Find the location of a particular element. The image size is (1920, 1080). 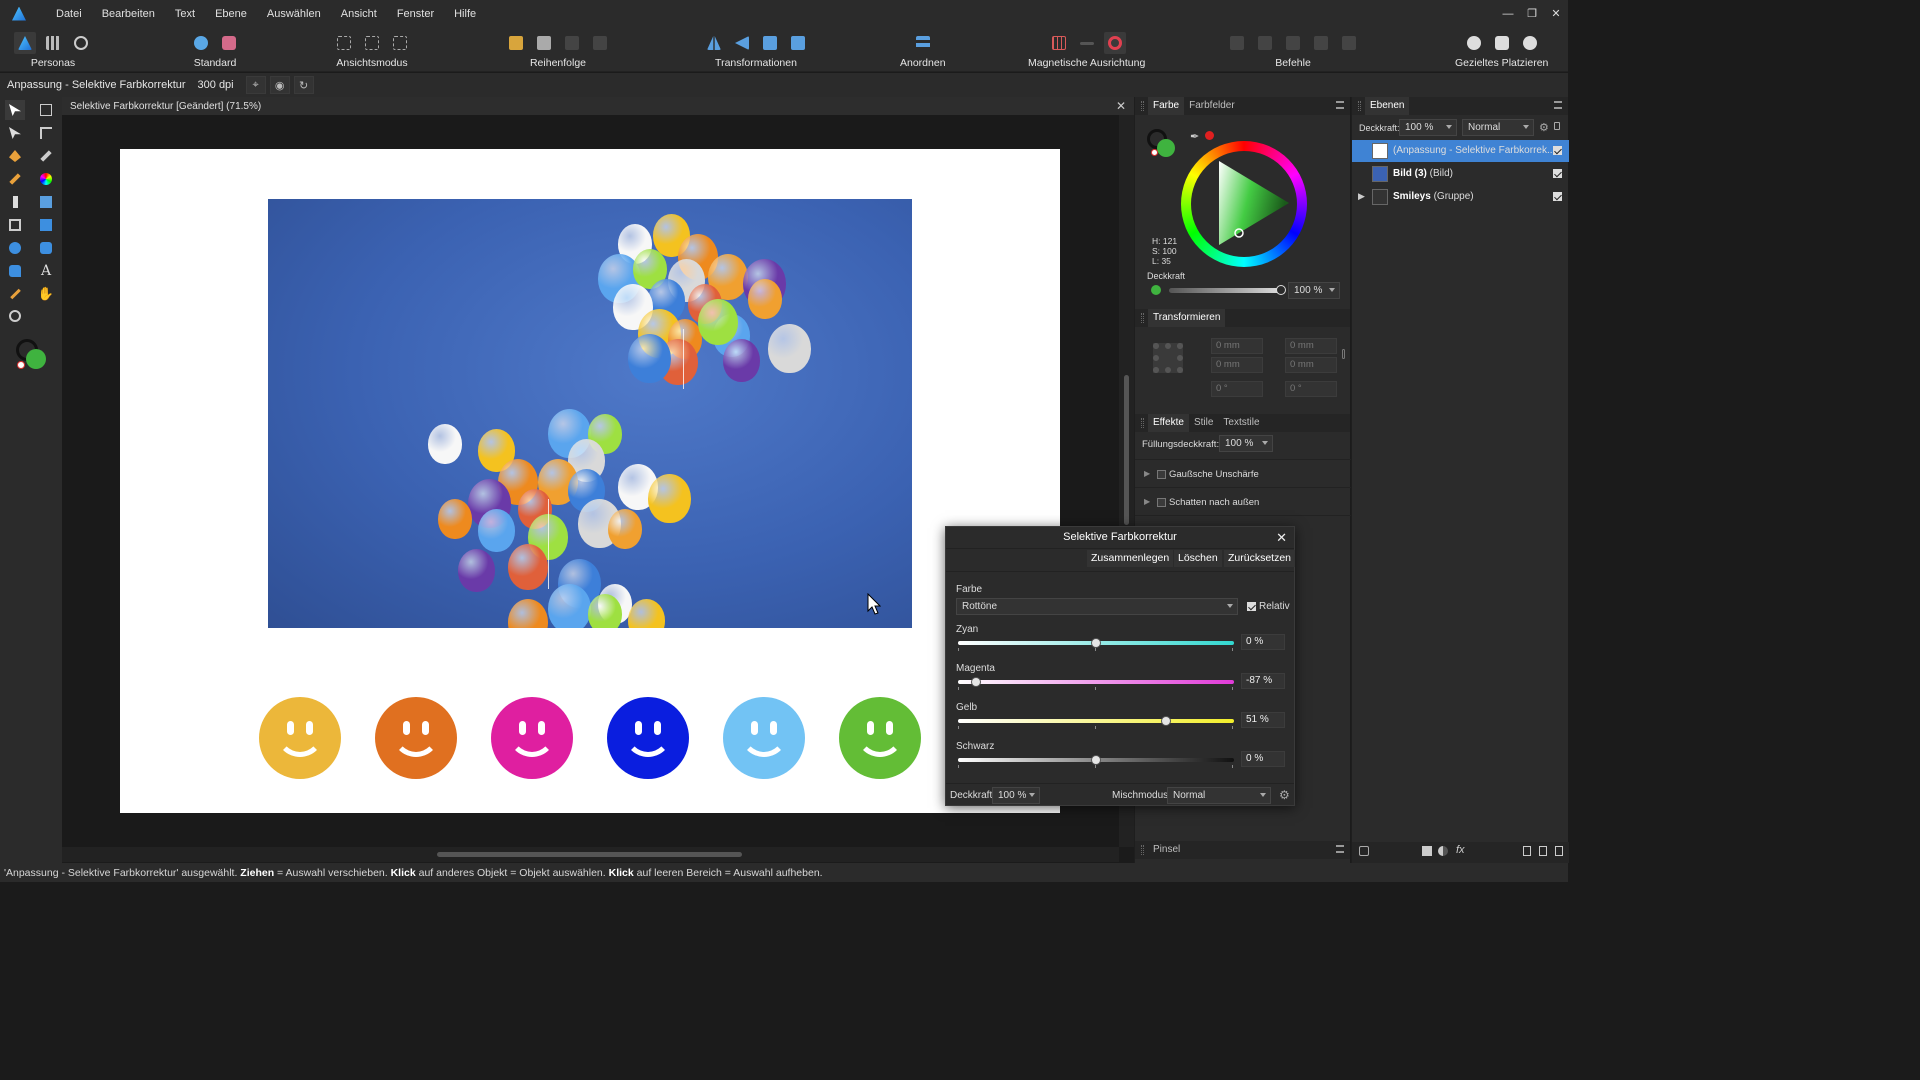

dialog-settings-icon: ⚙ is located at coordinates (1284, 795).